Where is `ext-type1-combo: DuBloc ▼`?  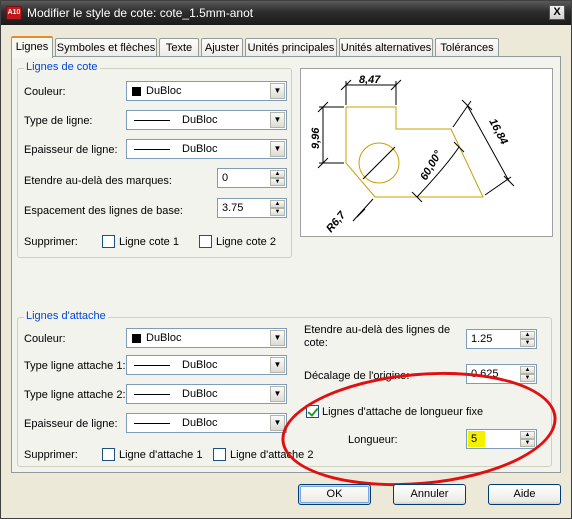 ext-type1-combo: DuBloc ▼ is located at coordinates (206, 365).